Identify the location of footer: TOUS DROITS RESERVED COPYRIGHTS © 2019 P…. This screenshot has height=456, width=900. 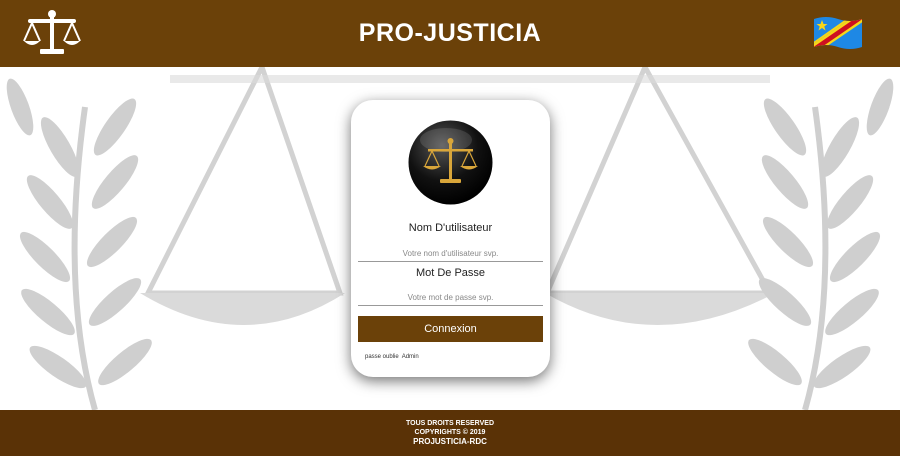
(450, 433).